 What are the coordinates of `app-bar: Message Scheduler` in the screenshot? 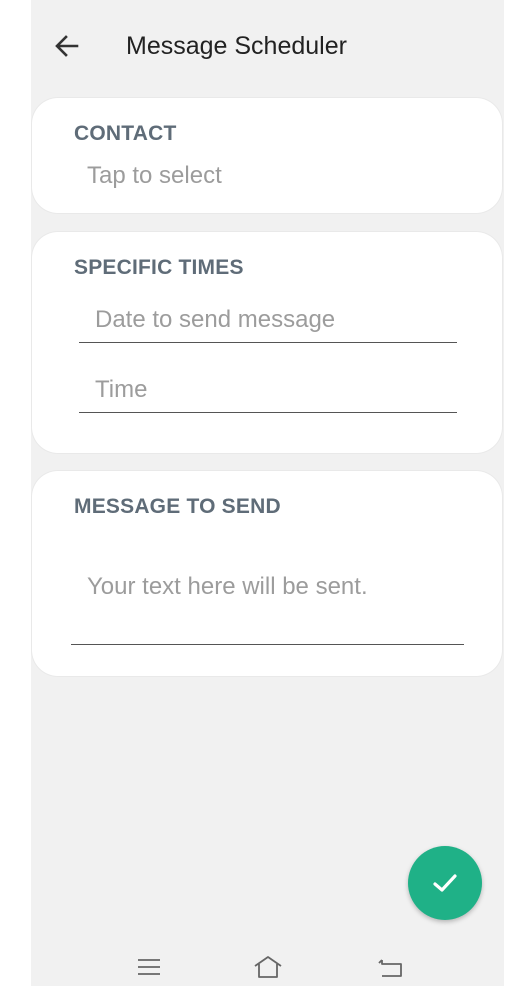 It's located at (267, 45).